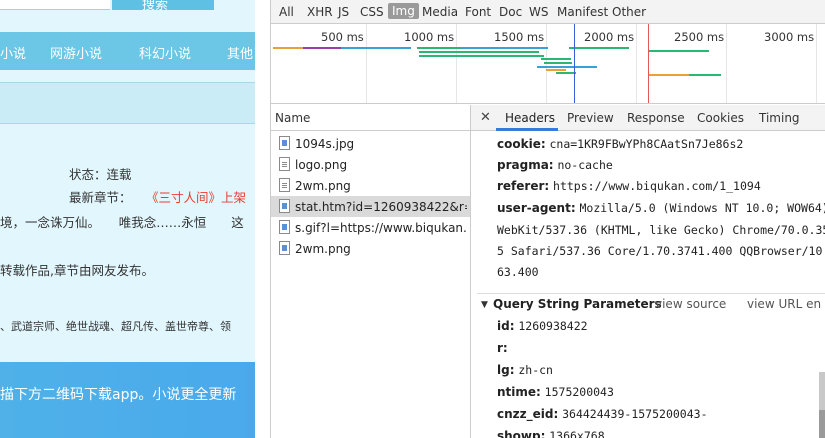 The image size is (825, 438). What do you see at coordinates (403, 11) in the screenshot?
I see `filter-img: Img` at bounding box center [403, 11].